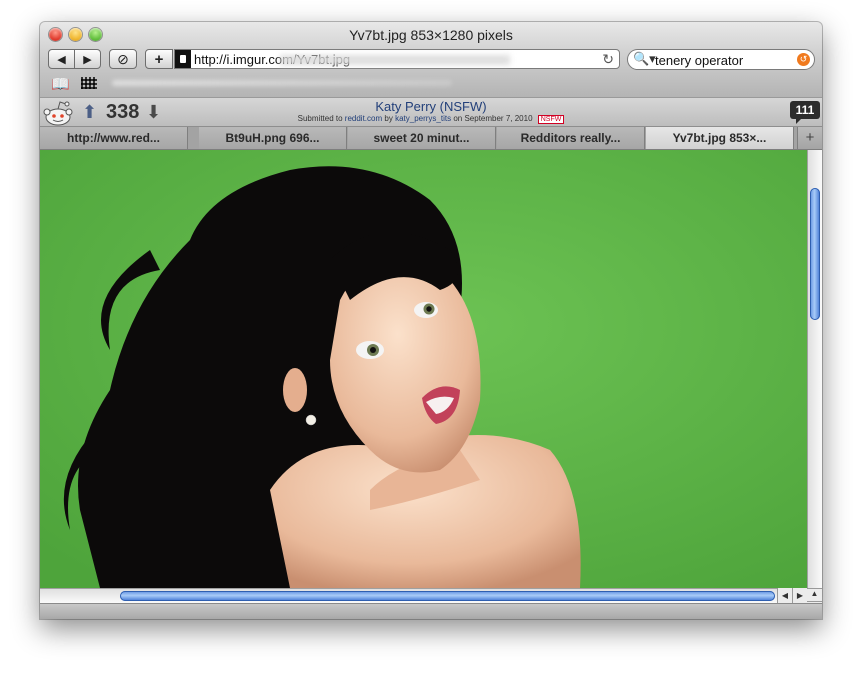 This screenshot has width=863, height=674. Describe the element at coordinates (388, 118) in the screenshot. I see `by-word: by` at that location.